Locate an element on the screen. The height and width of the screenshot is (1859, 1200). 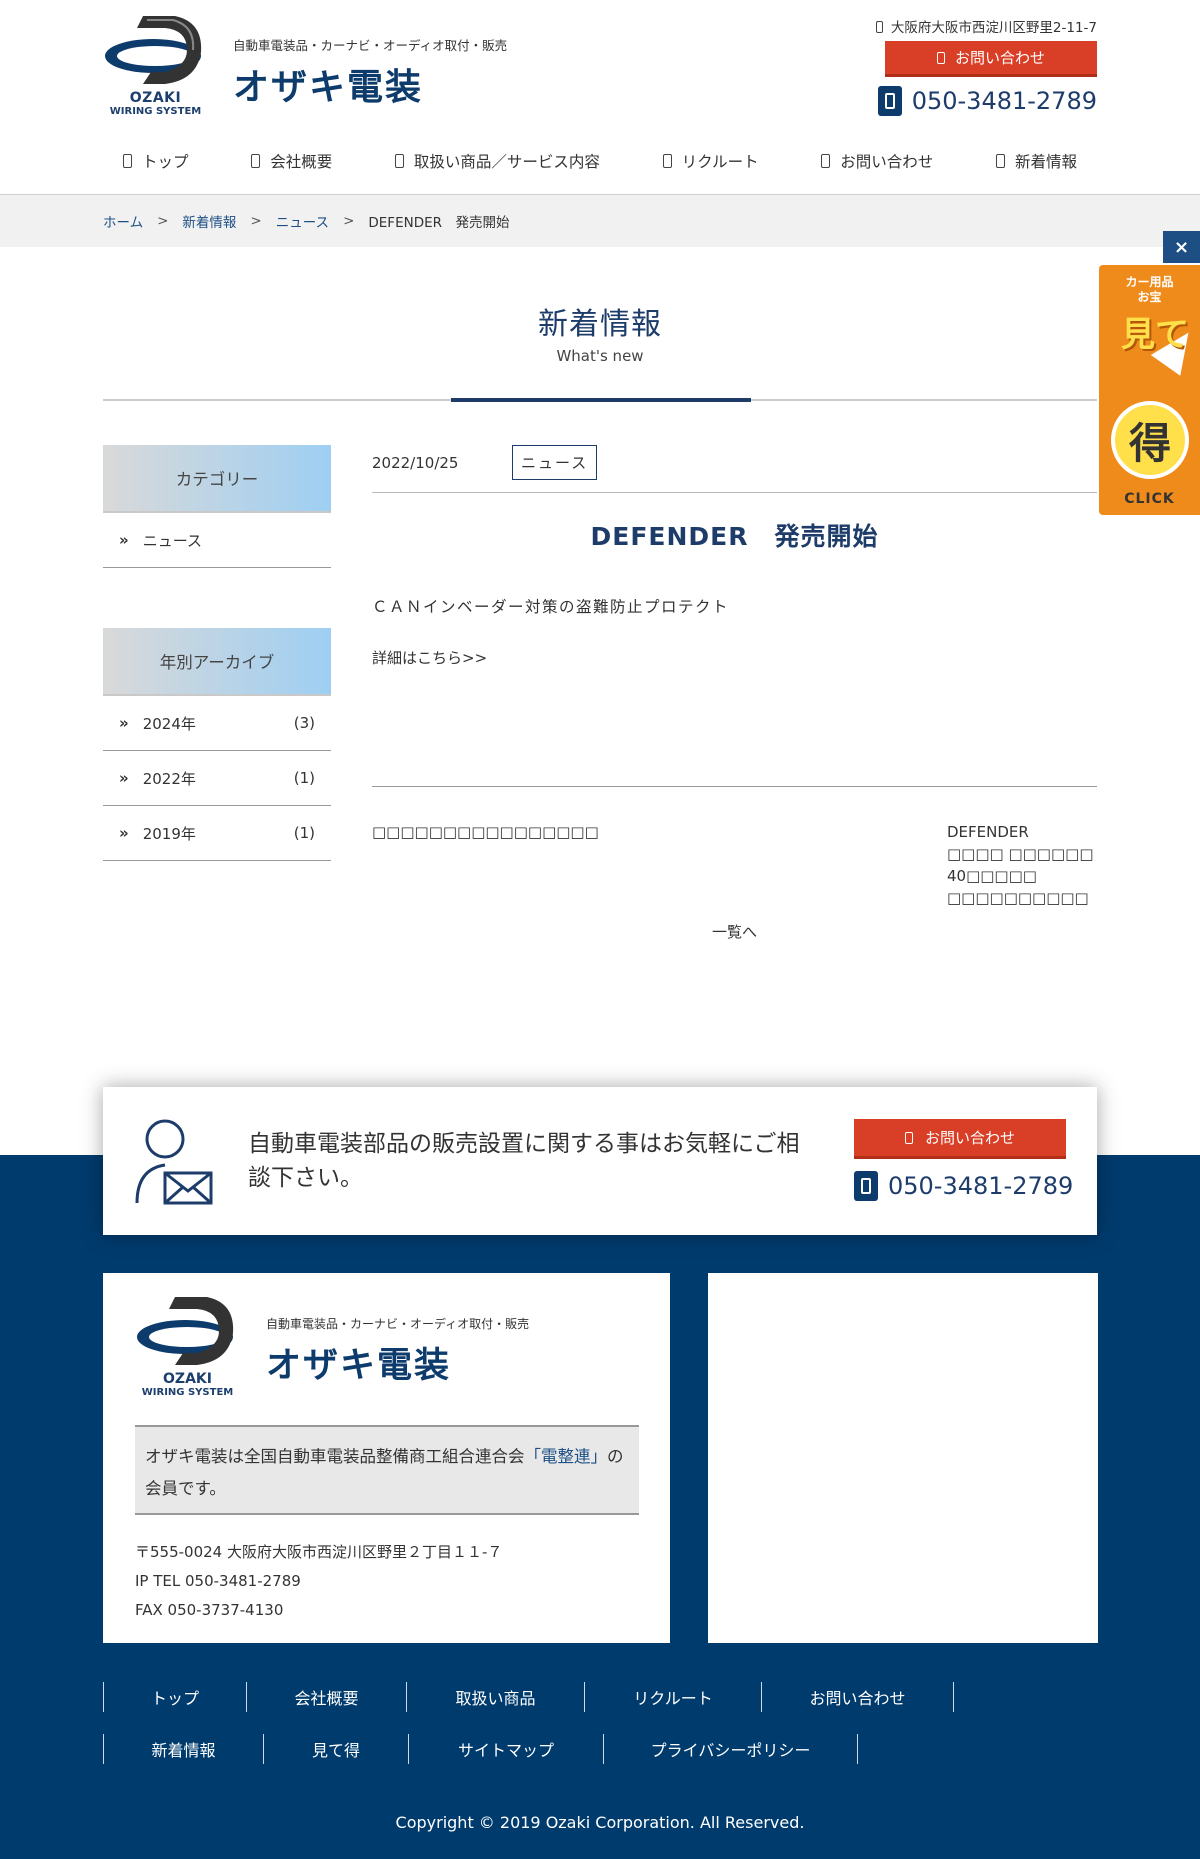
nav-item-top: トップ is located at coordinates (156, 161).